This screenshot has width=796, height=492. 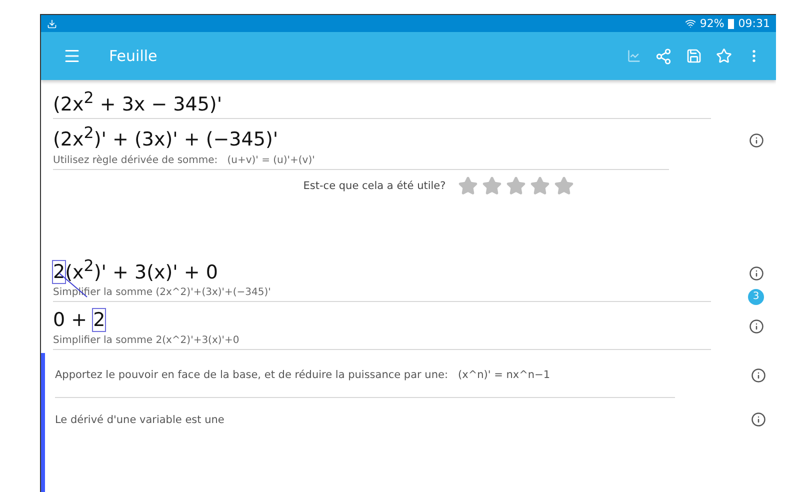 I want to click on star-icon, so click(x=724, y=56).